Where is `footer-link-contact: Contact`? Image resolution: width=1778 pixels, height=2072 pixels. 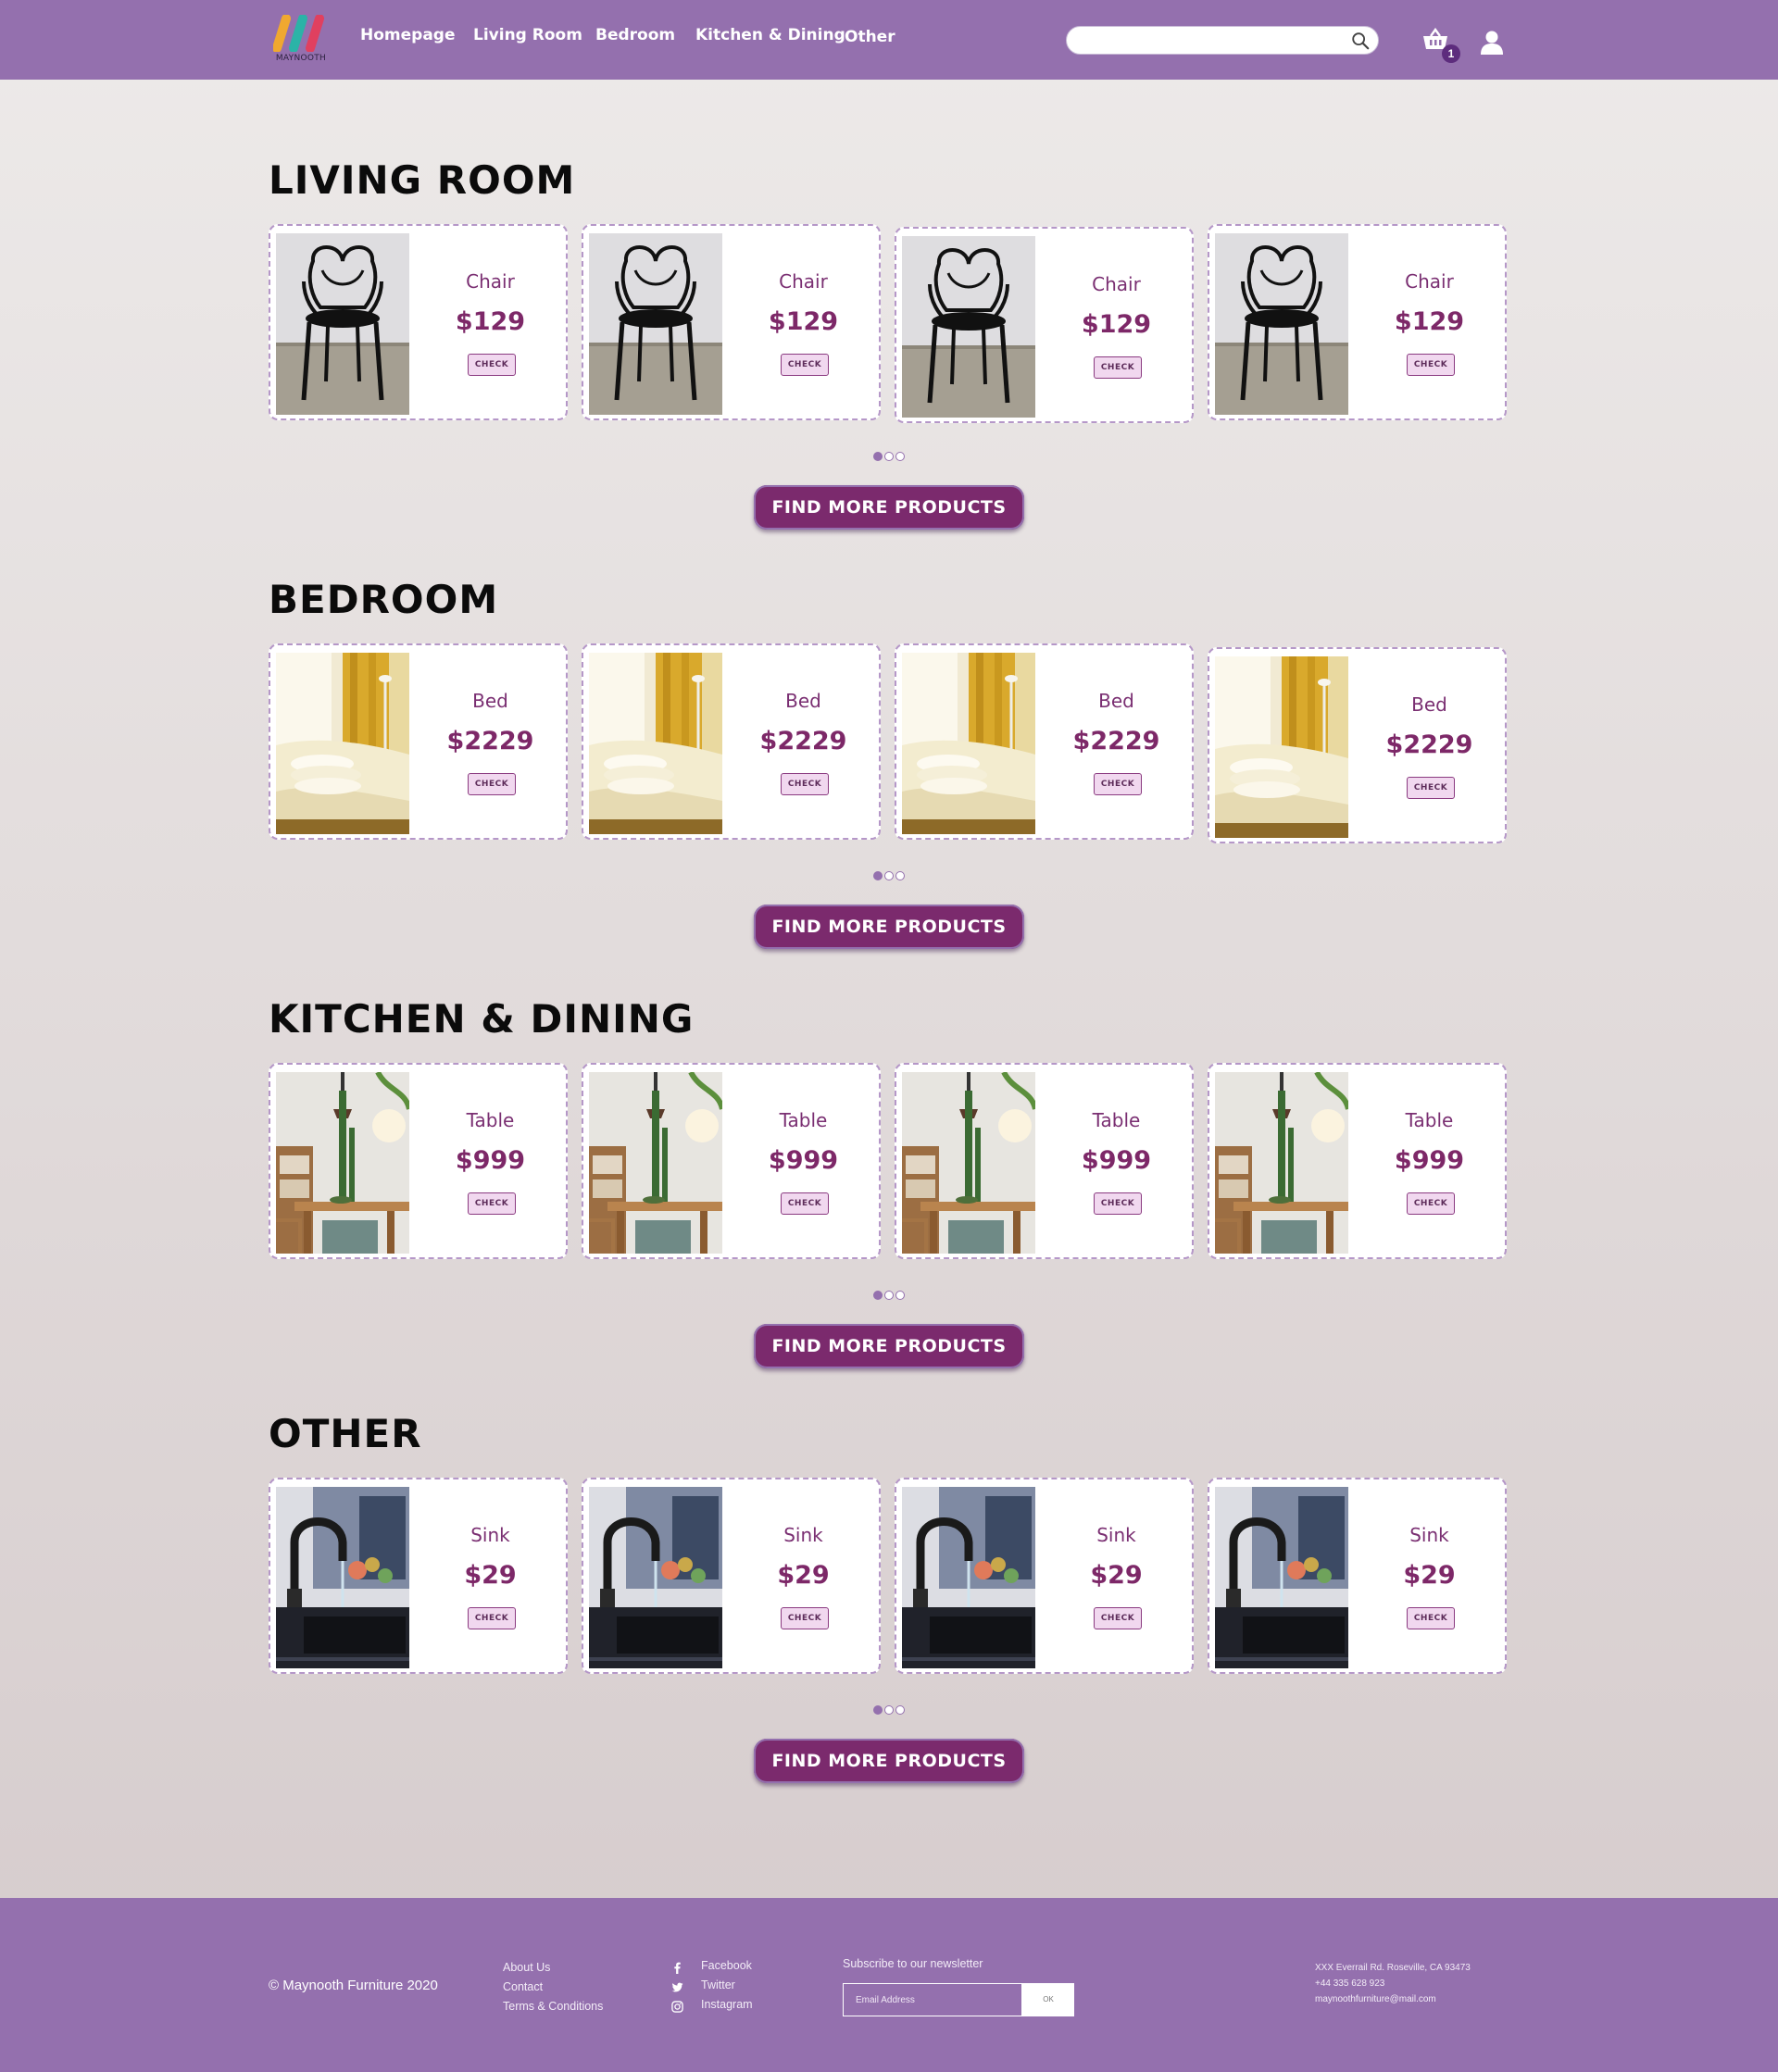 footer-link-contact: Contact is located at coordinates (553, 1990).